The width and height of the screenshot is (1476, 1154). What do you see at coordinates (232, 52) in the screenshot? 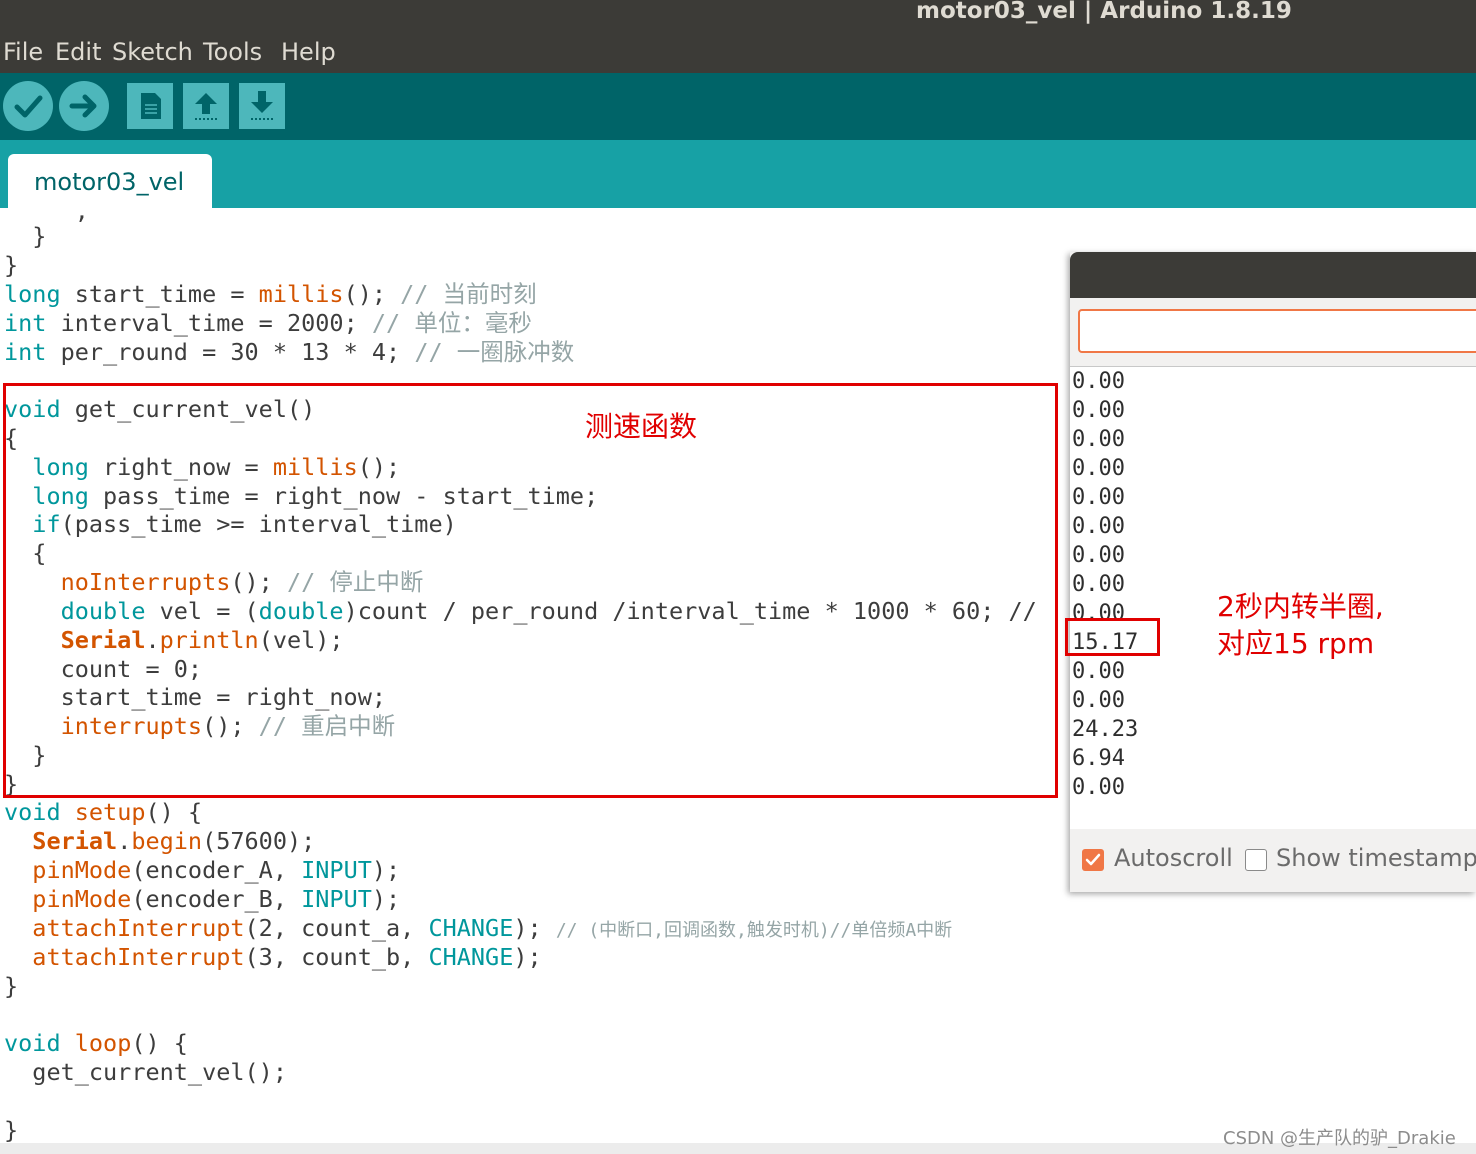
I see `menu-tools: Tools` at bounding box center [232, 52].